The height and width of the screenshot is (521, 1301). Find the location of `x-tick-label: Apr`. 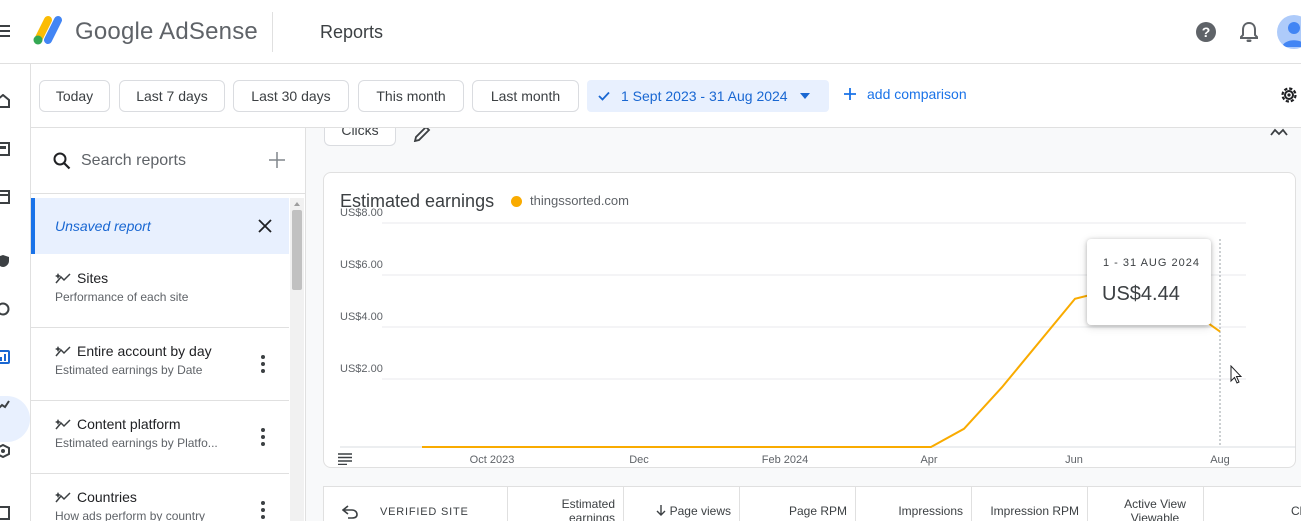

x-tick-label: Apr is located at coordinates (928, 460).